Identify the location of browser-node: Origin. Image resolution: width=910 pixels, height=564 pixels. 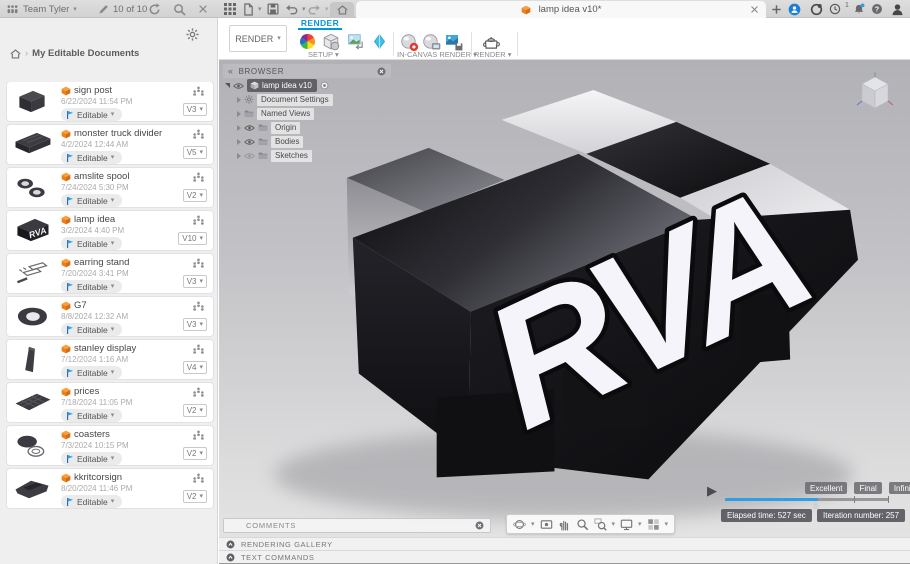
(307, 127).